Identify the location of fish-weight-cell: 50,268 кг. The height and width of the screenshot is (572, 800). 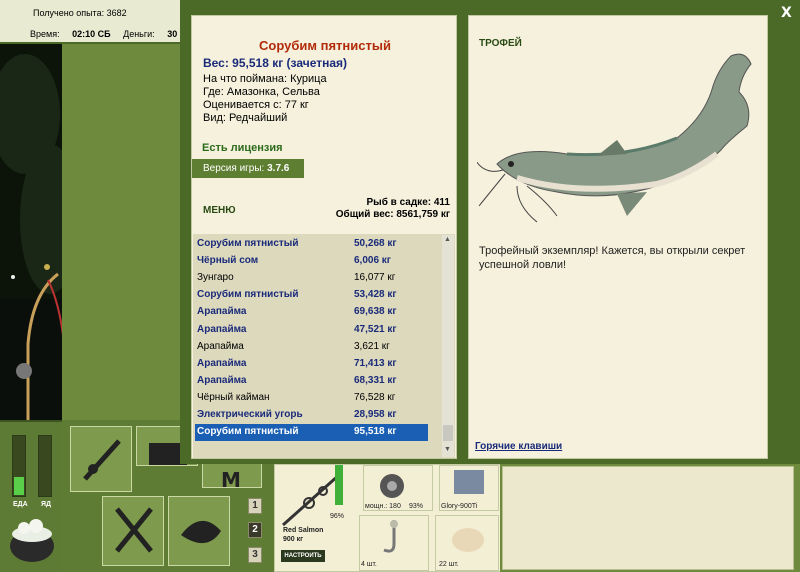
(375, 243).